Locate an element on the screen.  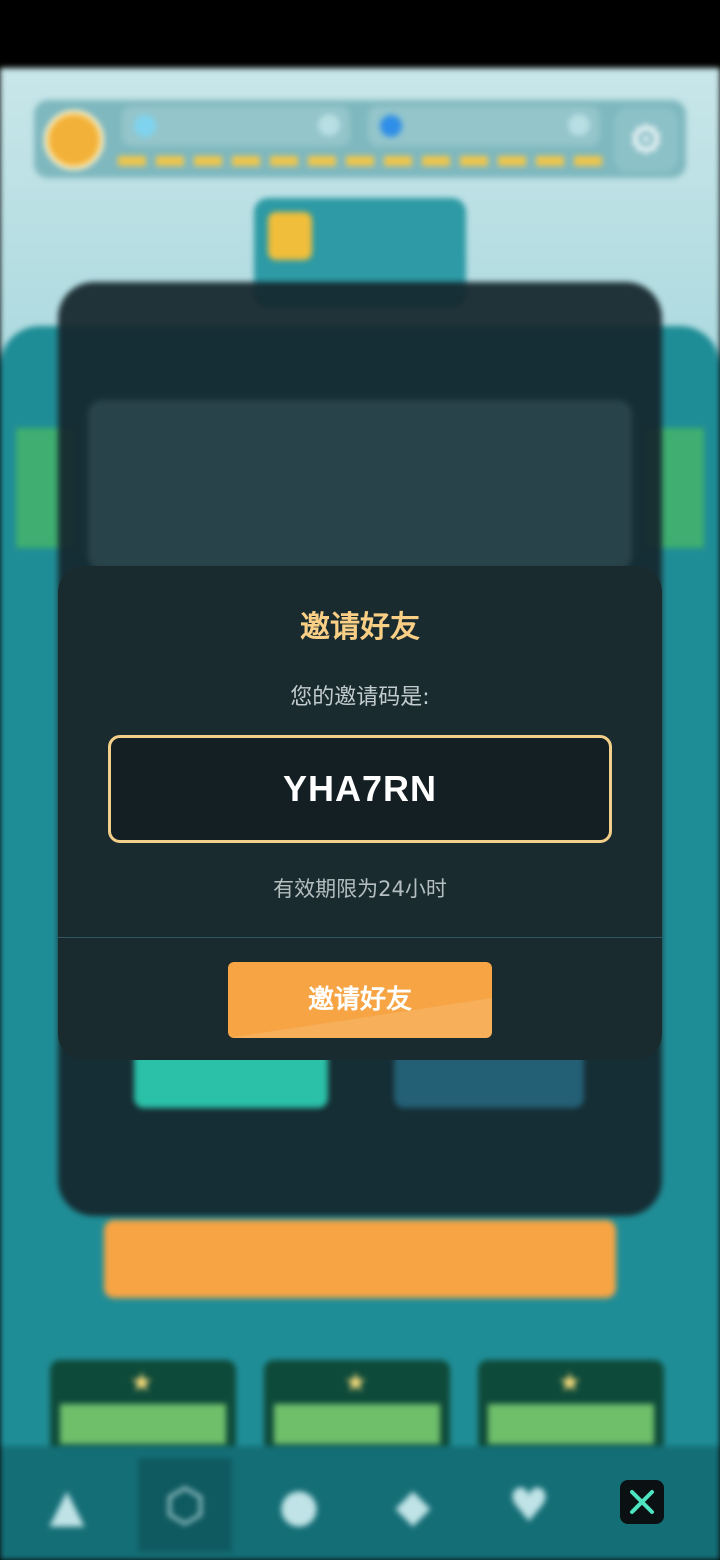
bottom-nav: ▲ ⬡ ● ◆ ♥ is located at coordinates (360, 1503).